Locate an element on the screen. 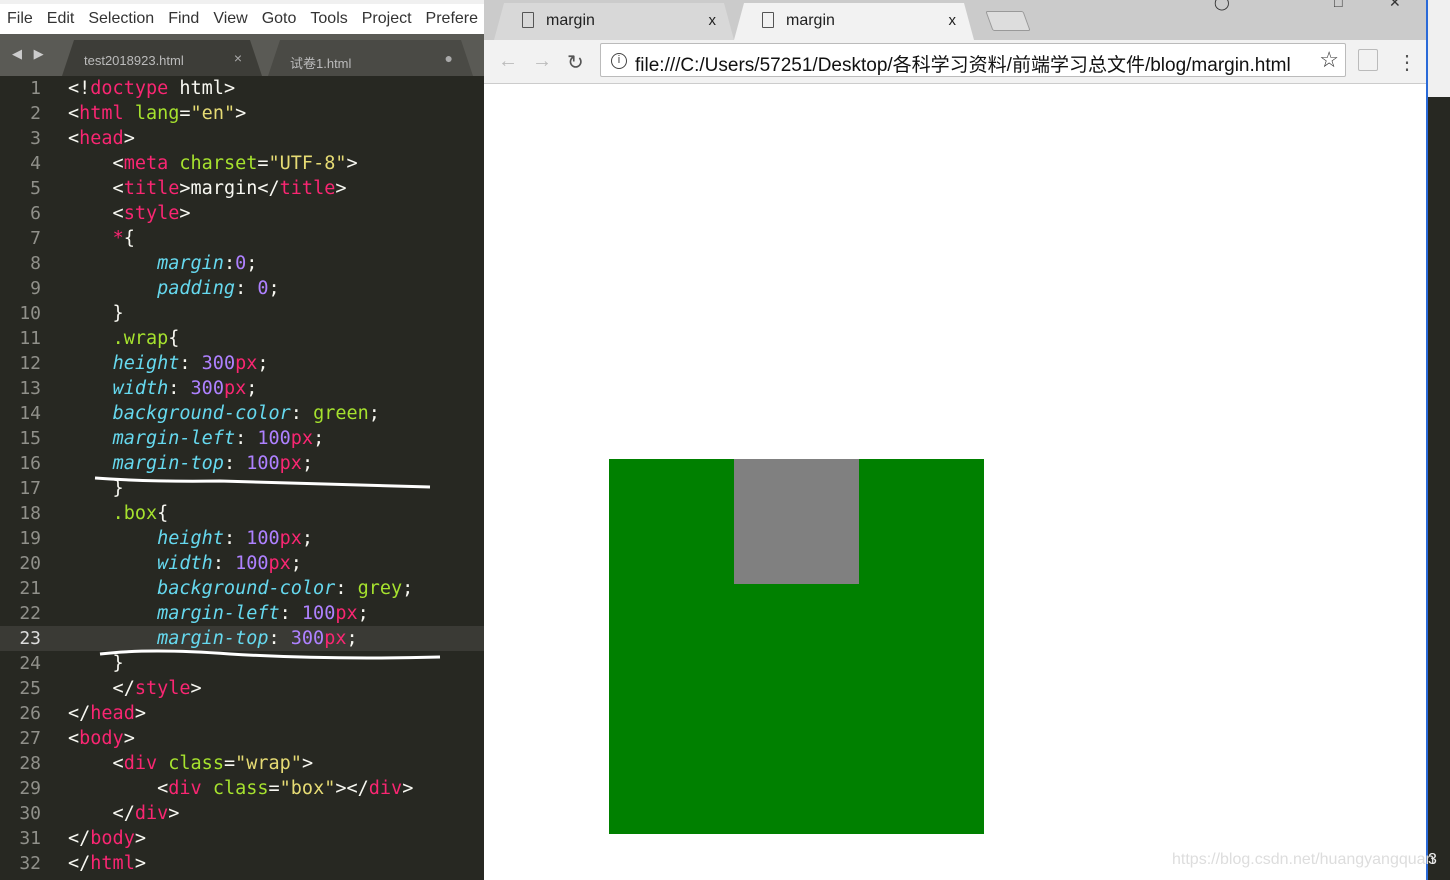 This screenshot has height=880, width=1450. hand-drawn-underlines is located at coordinates (267, 568).